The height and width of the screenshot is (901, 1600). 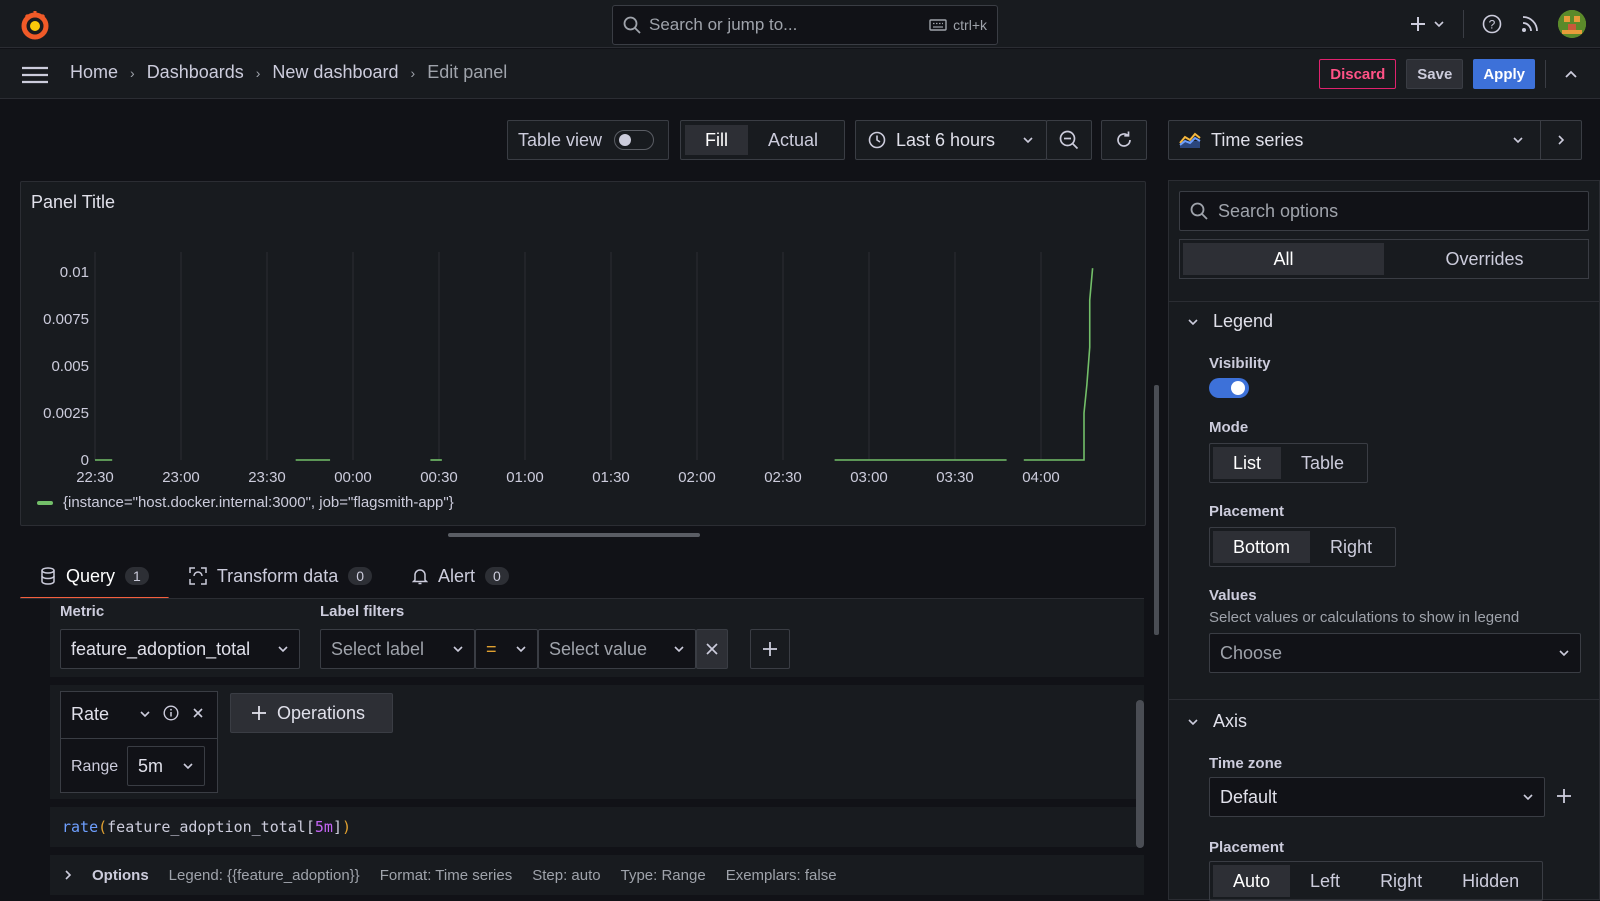 What do you see at coordinates (1262, 547) in the screenshot?
I see `placement-bottom-option: Bottom` at bounding box center [1262, 547].